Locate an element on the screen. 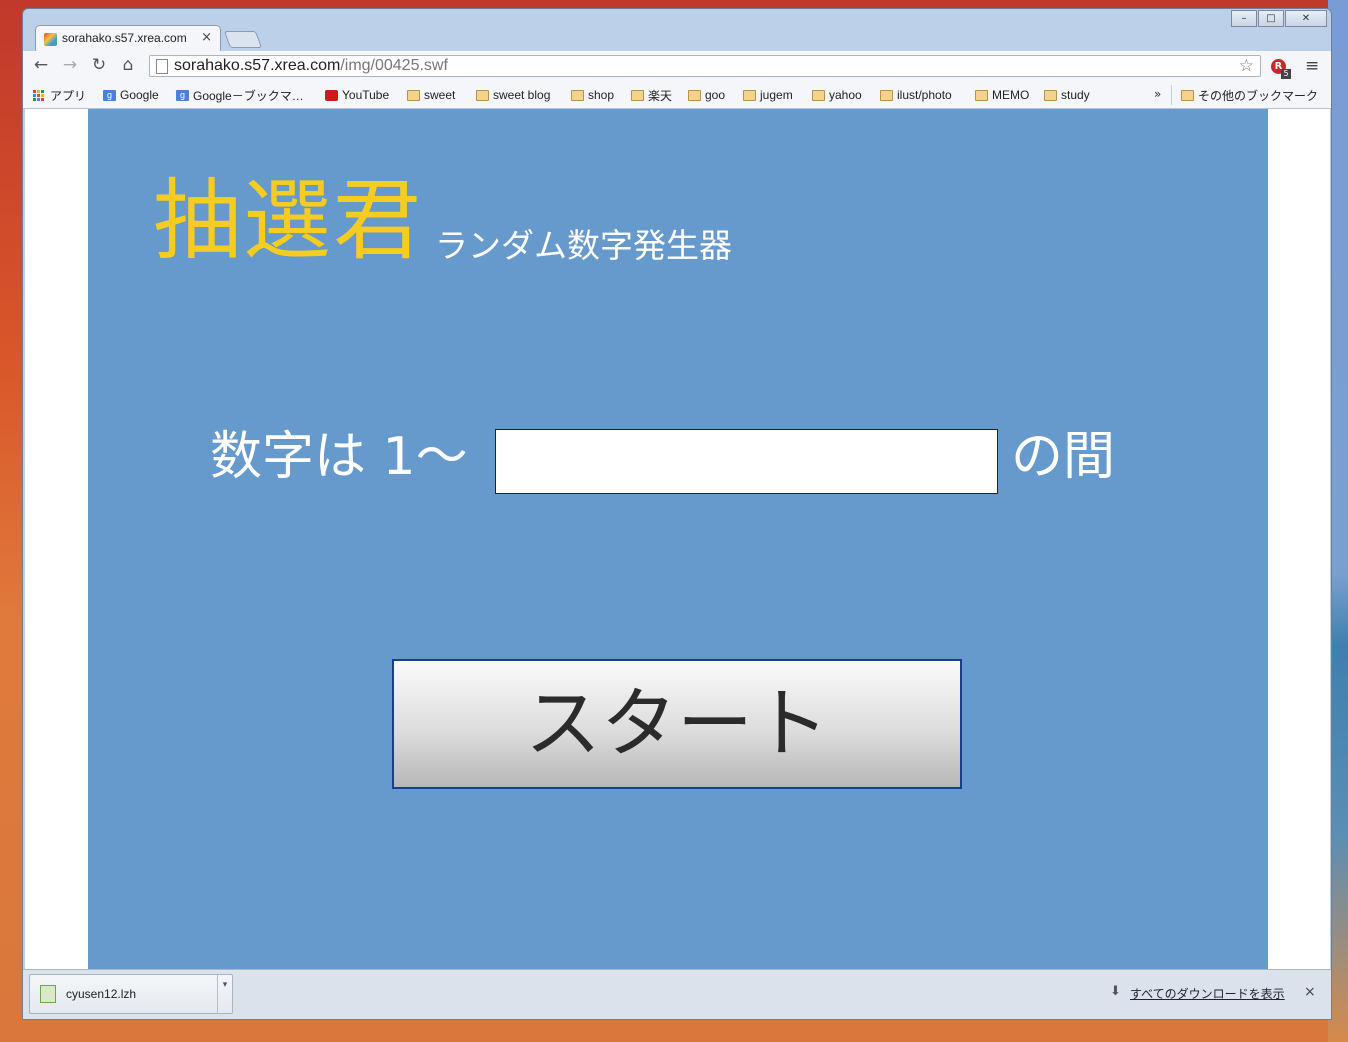 This screenshot has height=1042, width=1348. url-text: sorahako.s57.xrea.com/img/00425.swf is located at coordinates (311, 66).